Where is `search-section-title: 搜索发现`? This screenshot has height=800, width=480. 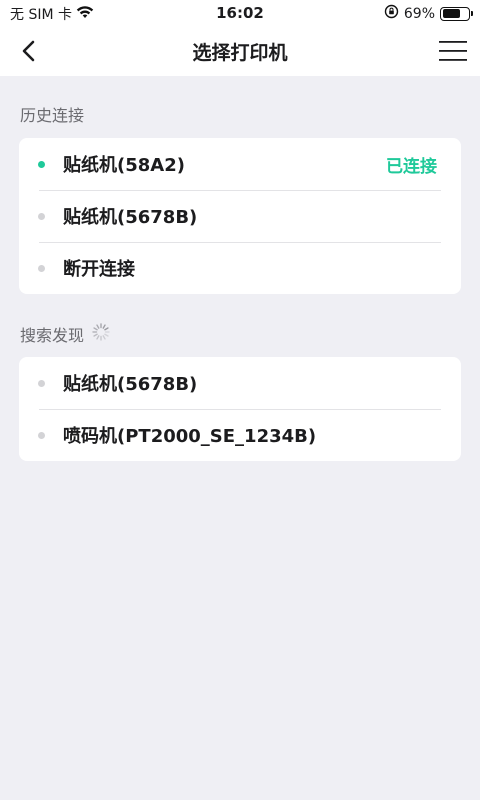 search-section-title: 搜索发现 is located at coordinates (65, 334).